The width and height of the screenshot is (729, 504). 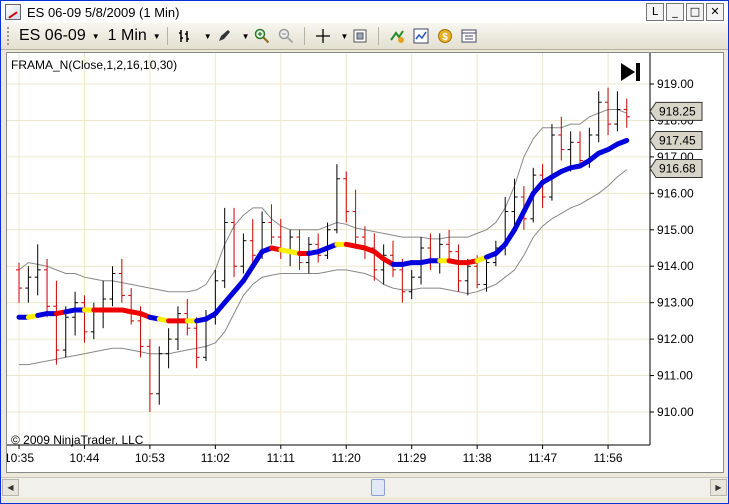 I want to click on y-tick-label: 916.00, so click(x=675, y=193).